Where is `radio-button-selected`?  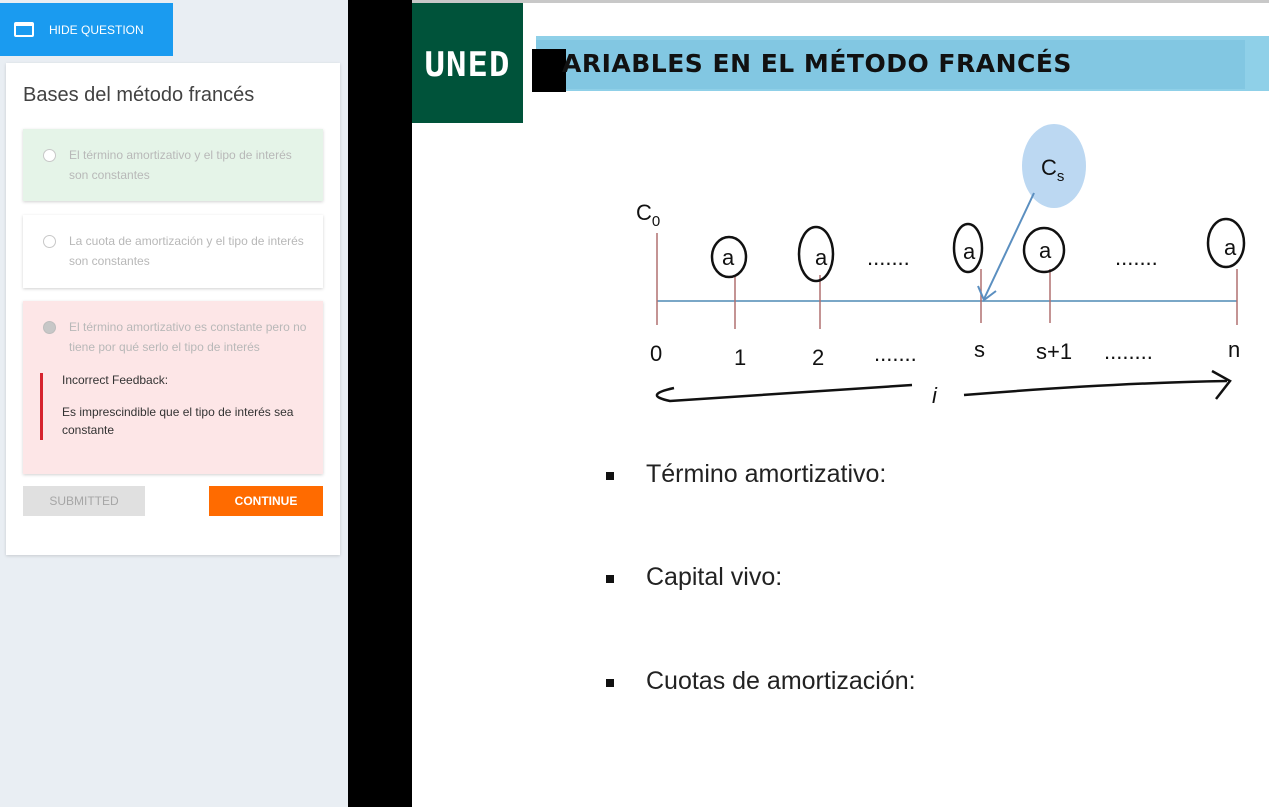 radio-button-selected is located at coordinates (49, 327).